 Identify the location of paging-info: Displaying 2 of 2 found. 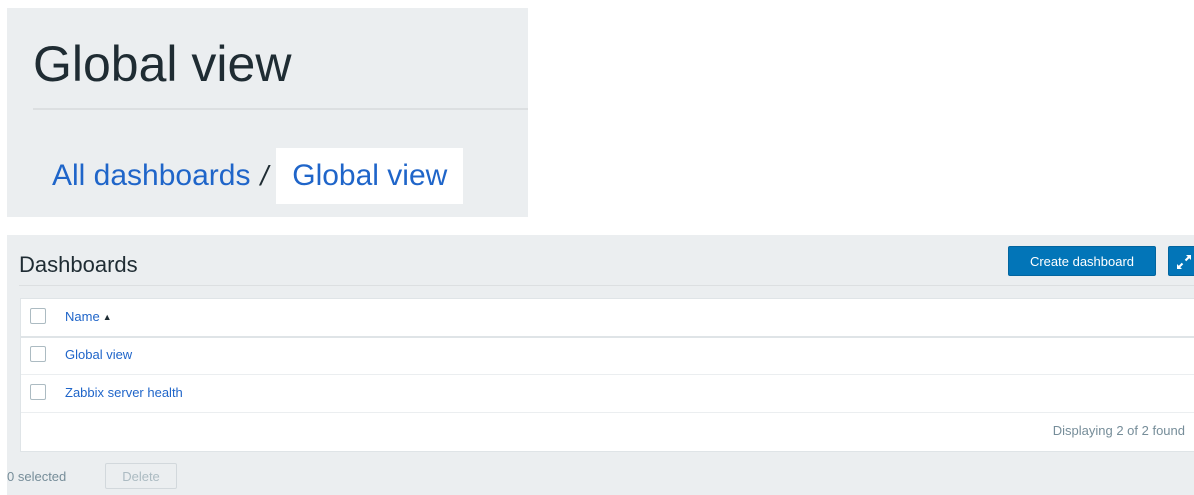
(1118, 430).